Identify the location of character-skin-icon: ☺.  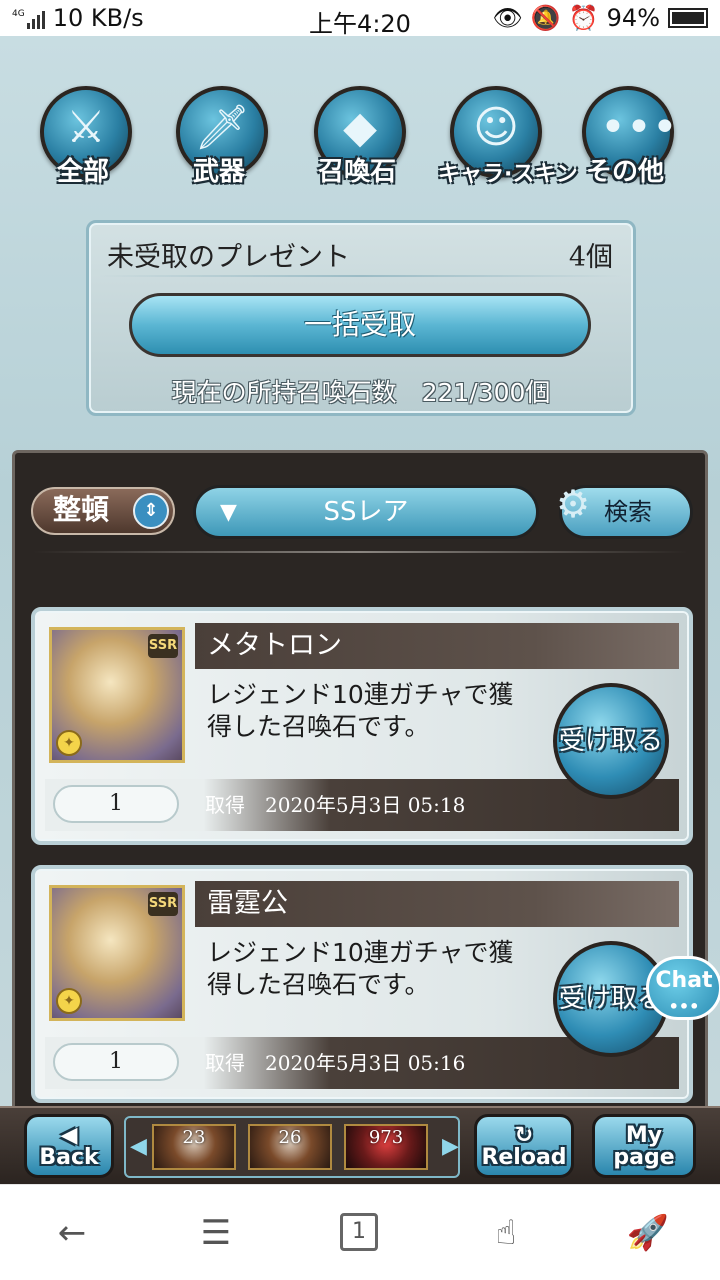
(496, 127).